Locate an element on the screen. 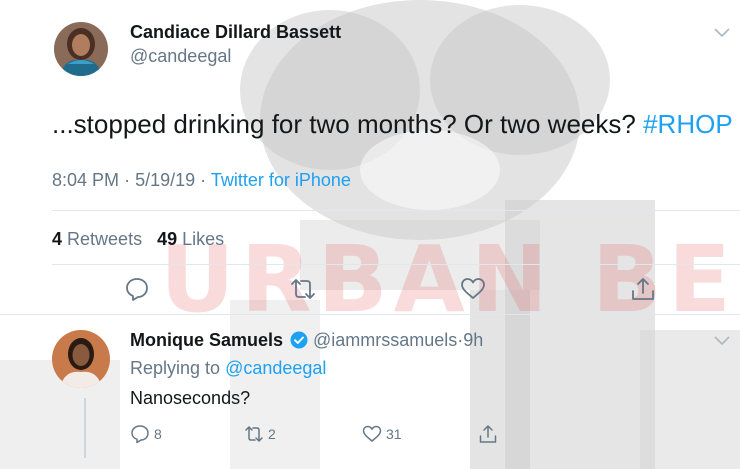 Image resolution: width=740 pixels, height=469 pixels. retweets-stat: 4 Retweets is located at coordinates (97, 239).